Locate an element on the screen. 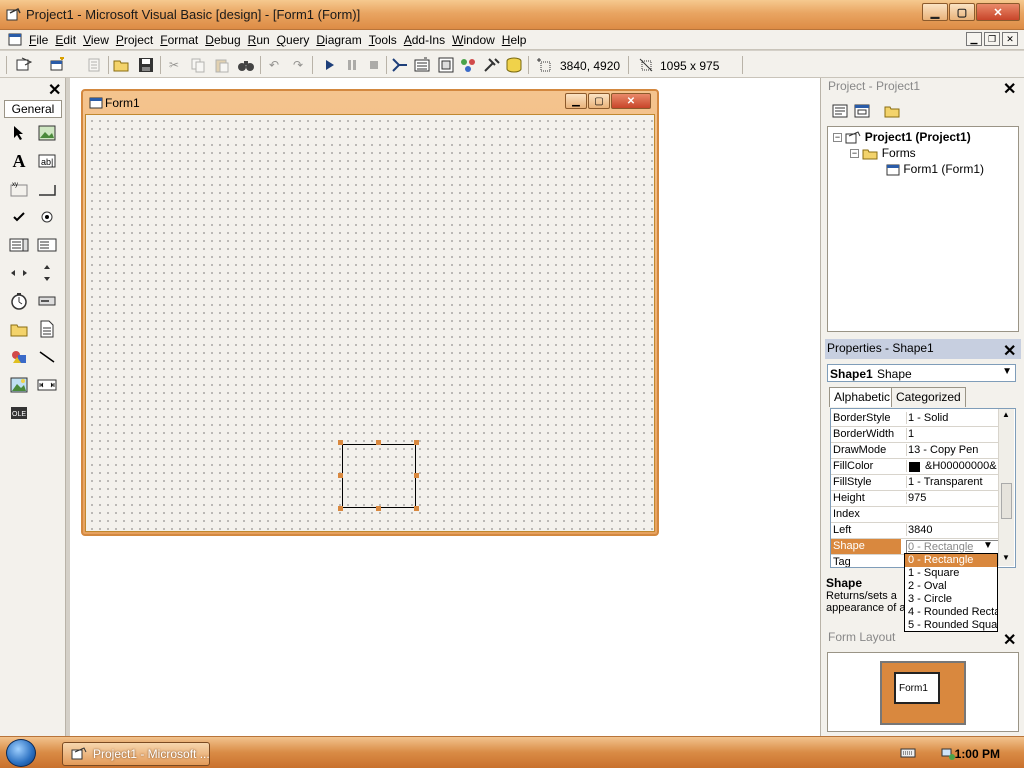 The image size is (1024, 768). menu-project: Project is located at coordinates (137, 39).